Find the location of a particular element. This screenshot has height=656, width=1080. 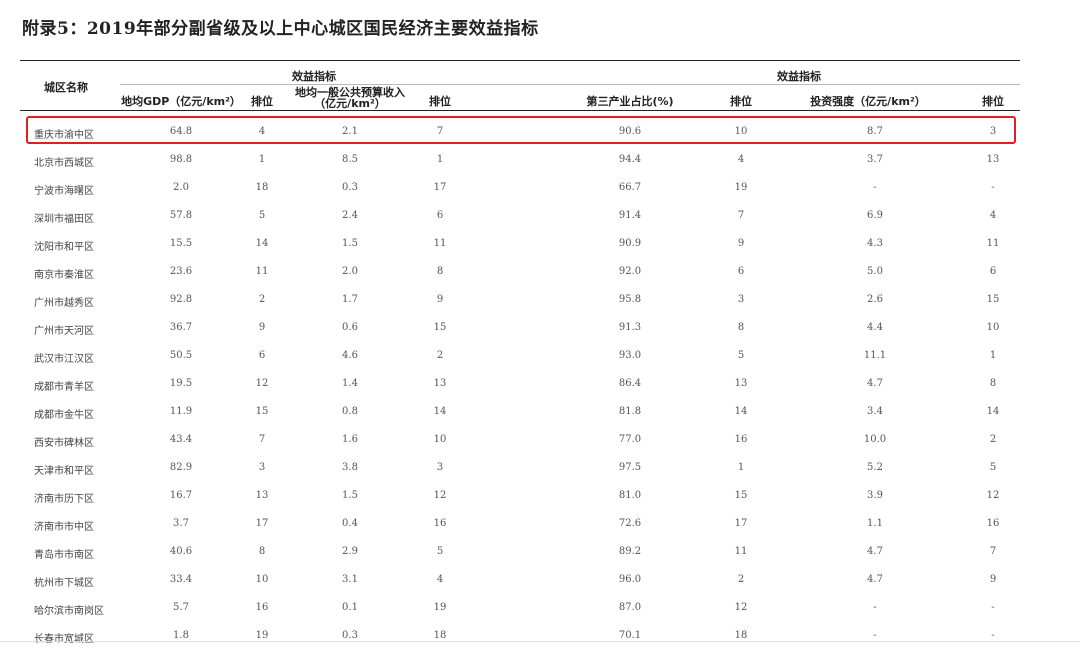

gdp-rank-cell: 2 is located at coordinates (262, 299).